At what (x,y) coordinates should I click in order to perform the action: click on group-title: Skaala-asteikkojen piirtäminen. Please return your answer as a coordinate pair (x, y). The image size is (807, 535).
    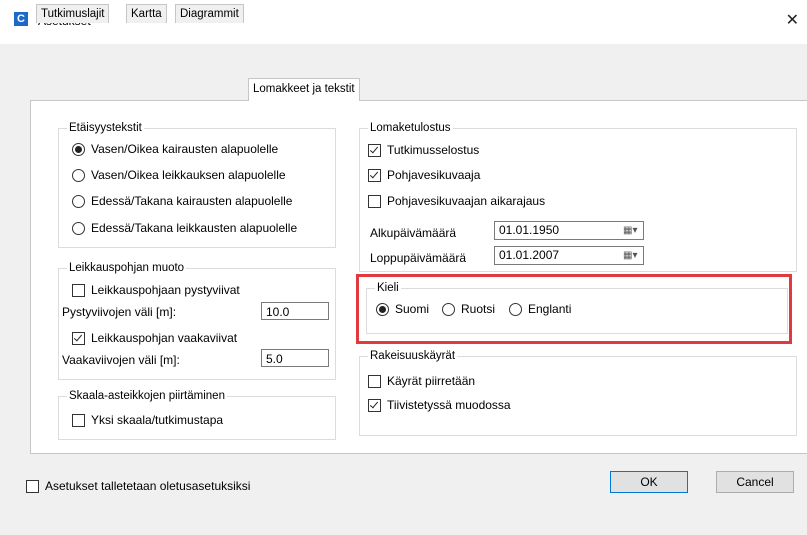
    Looking at the image, I should click on (147, 396).